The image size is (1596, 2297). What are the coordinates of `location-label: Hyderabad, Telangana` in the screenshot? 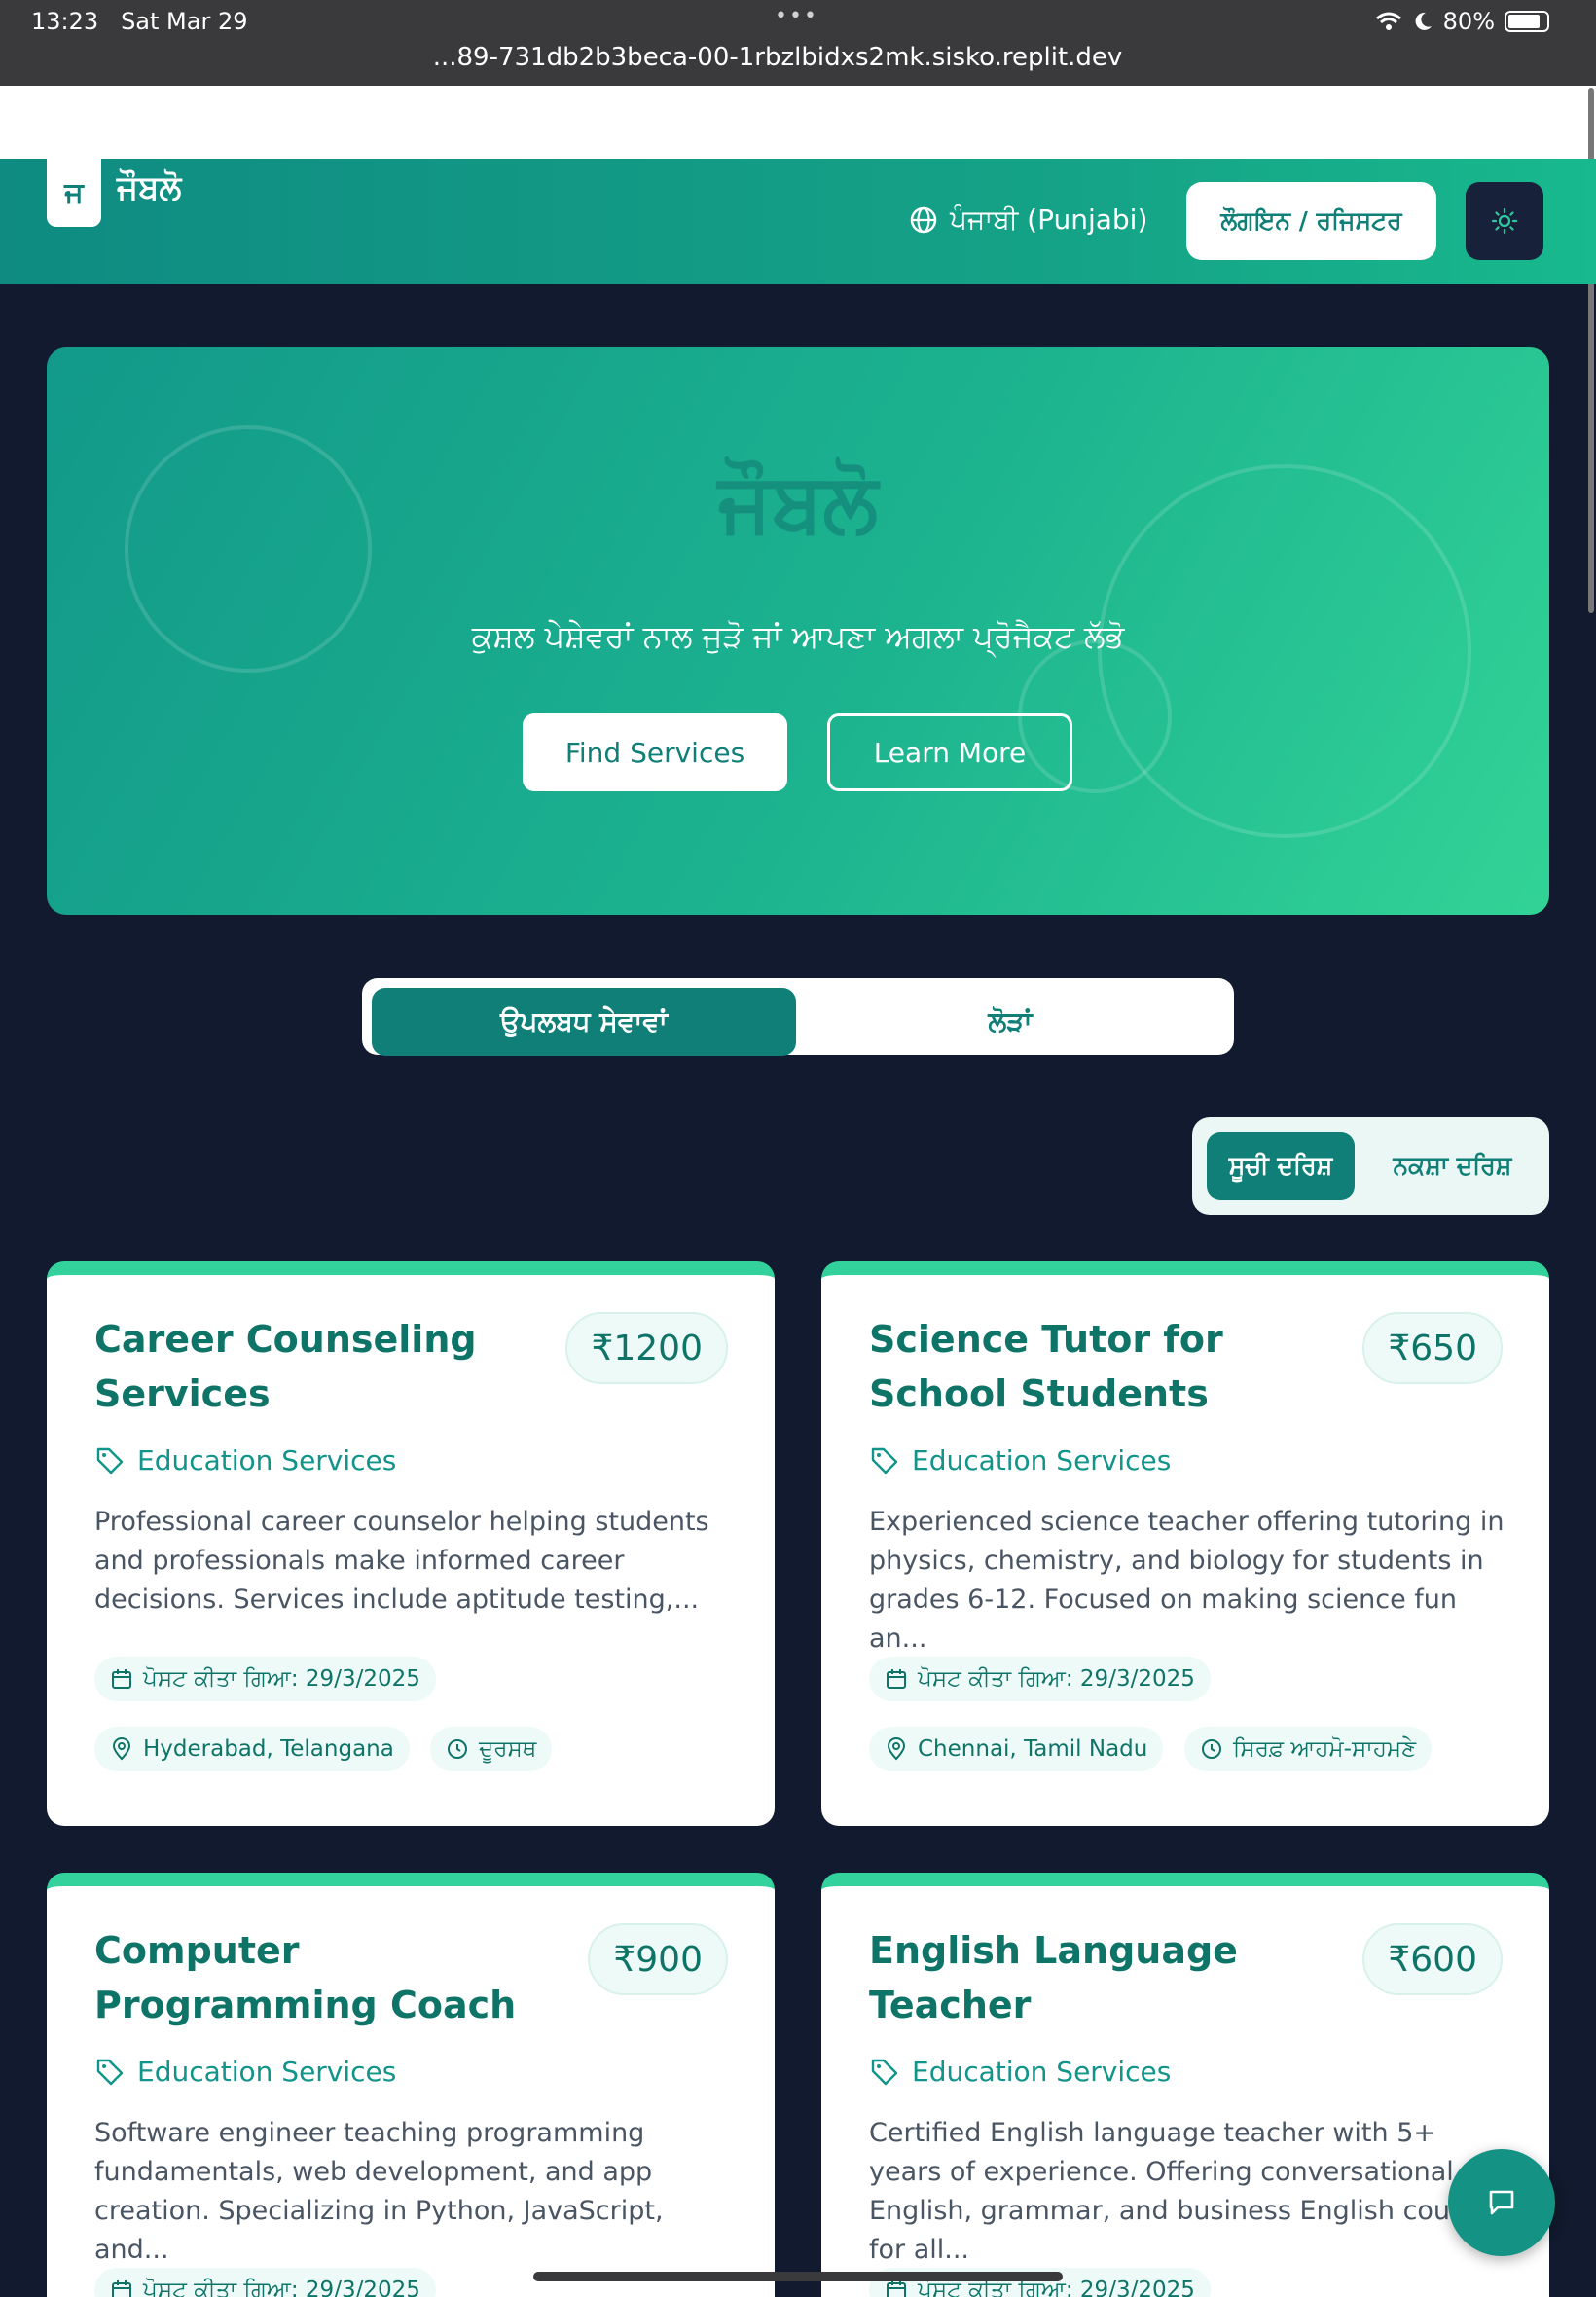 It's located at (268, 1749).